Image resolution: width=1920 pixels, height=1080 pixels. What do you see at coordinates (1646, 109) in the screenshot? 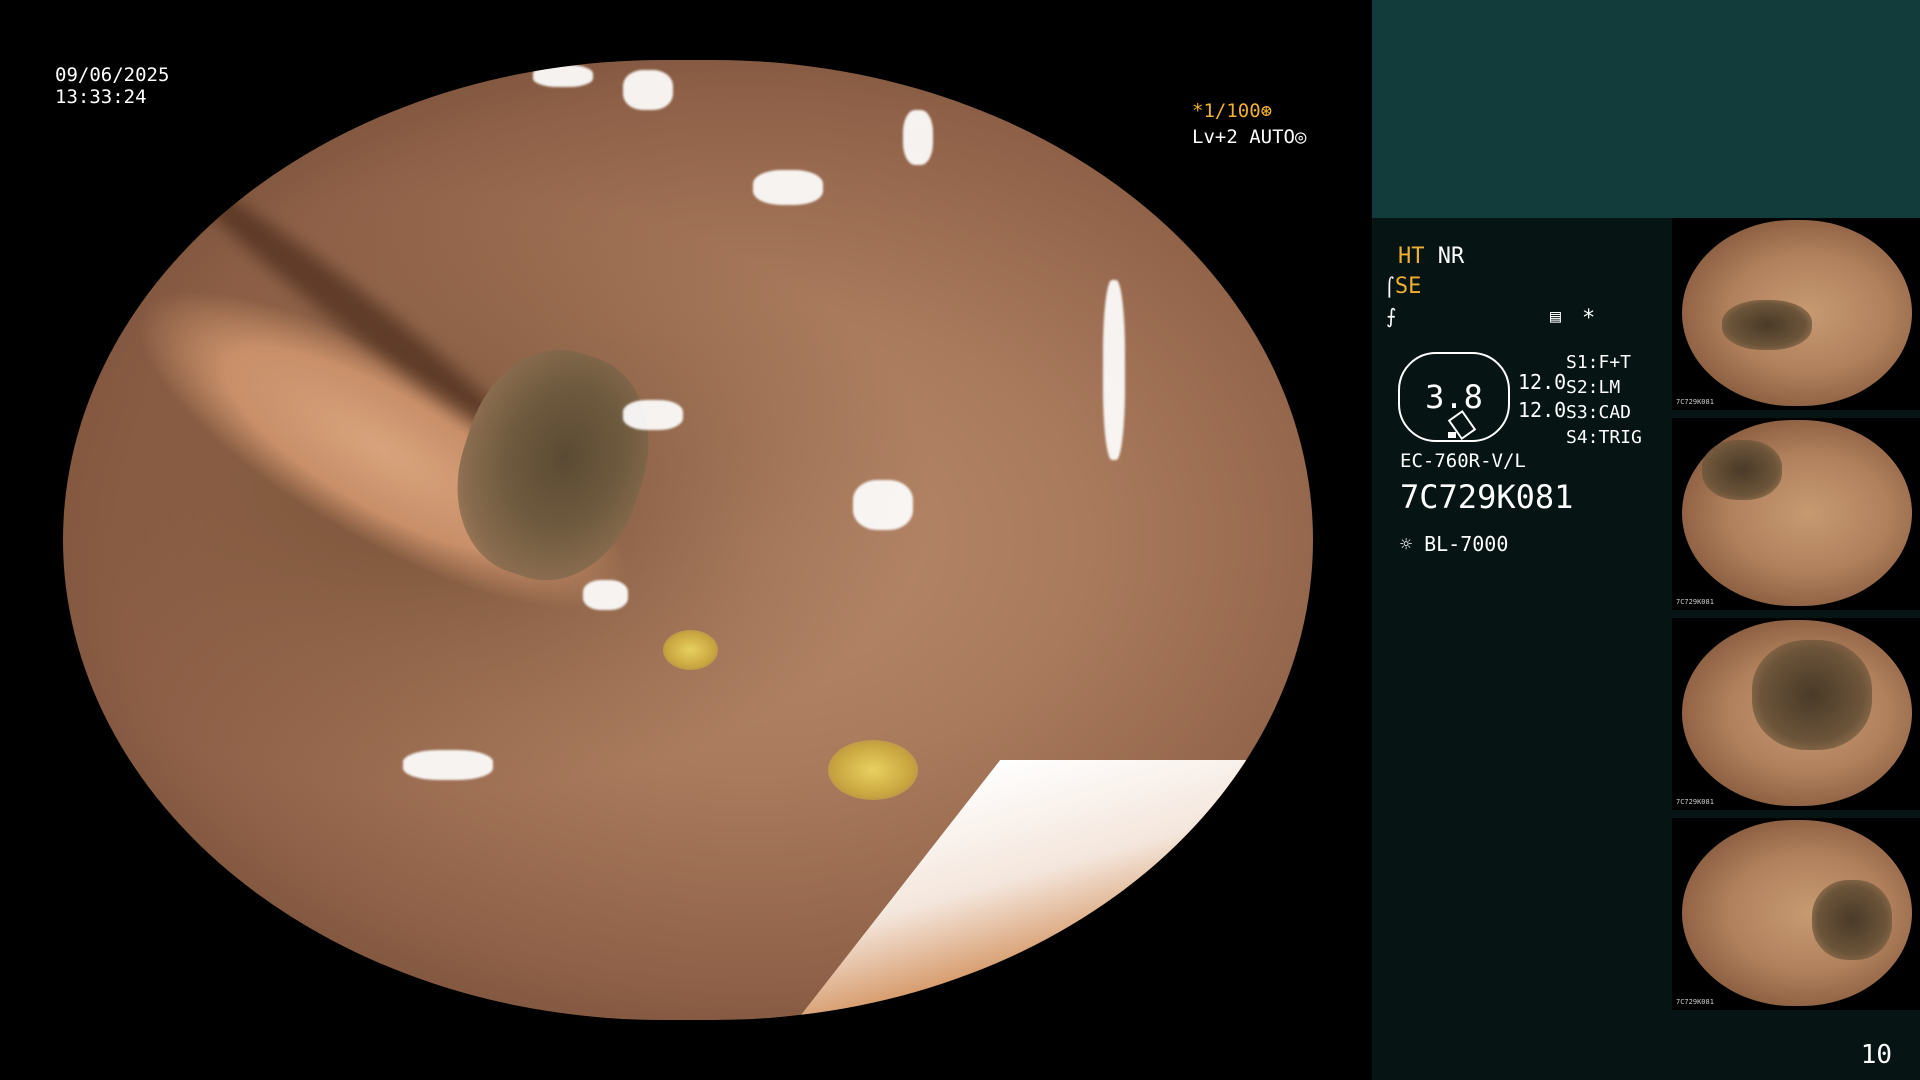
I see `side-panel-header` at bounding box center [1646, 109].